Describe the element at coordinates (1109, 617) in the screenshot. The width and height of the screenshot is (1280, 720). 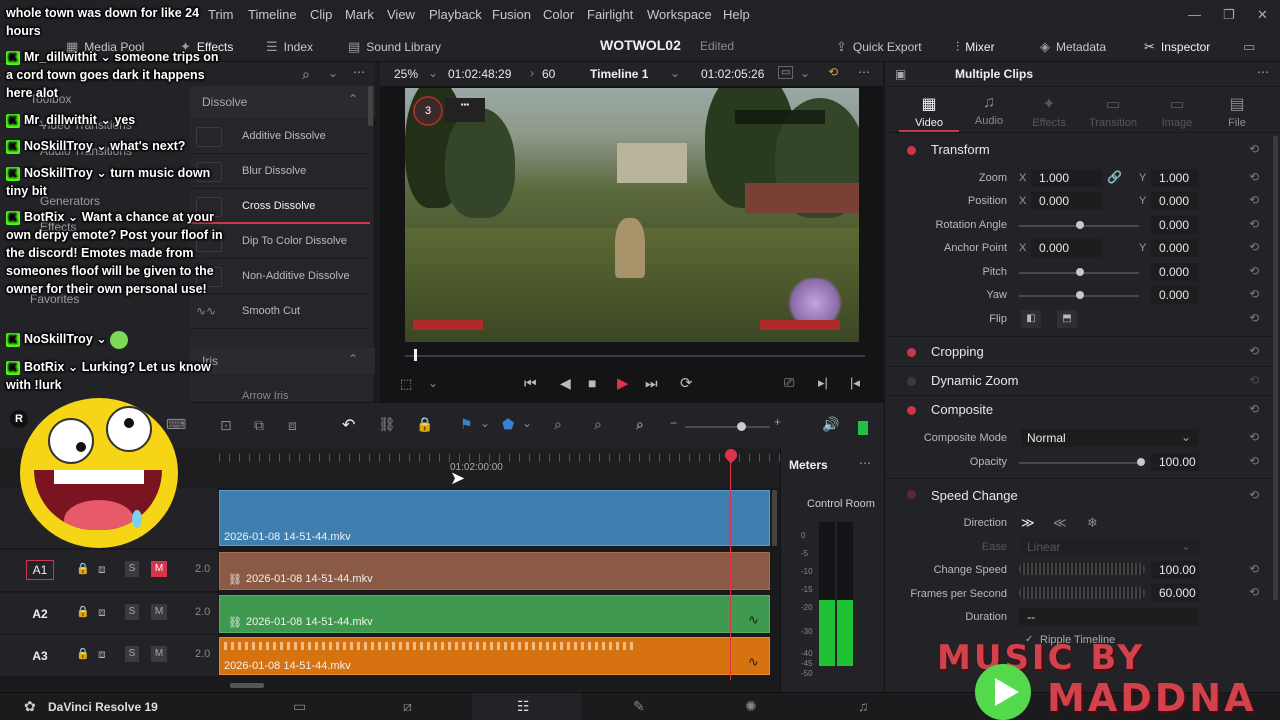
I see `duration-field: --` at that location.